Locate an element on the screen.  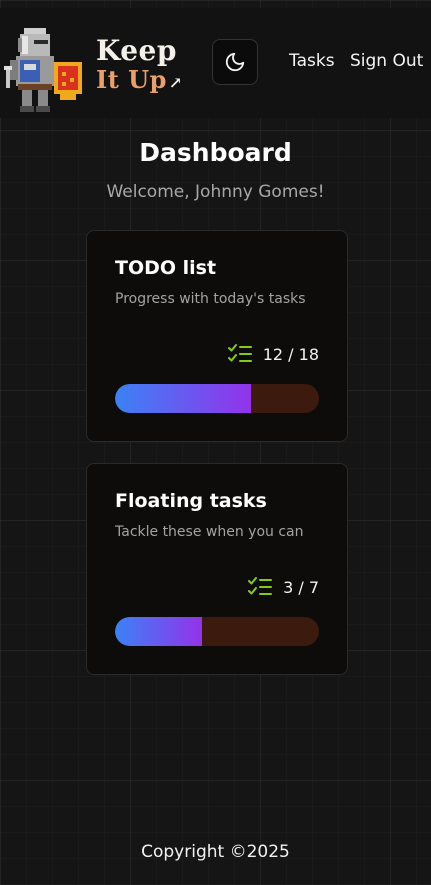
task-count-text: 12 / 18 is located at coordinates (290, 354).